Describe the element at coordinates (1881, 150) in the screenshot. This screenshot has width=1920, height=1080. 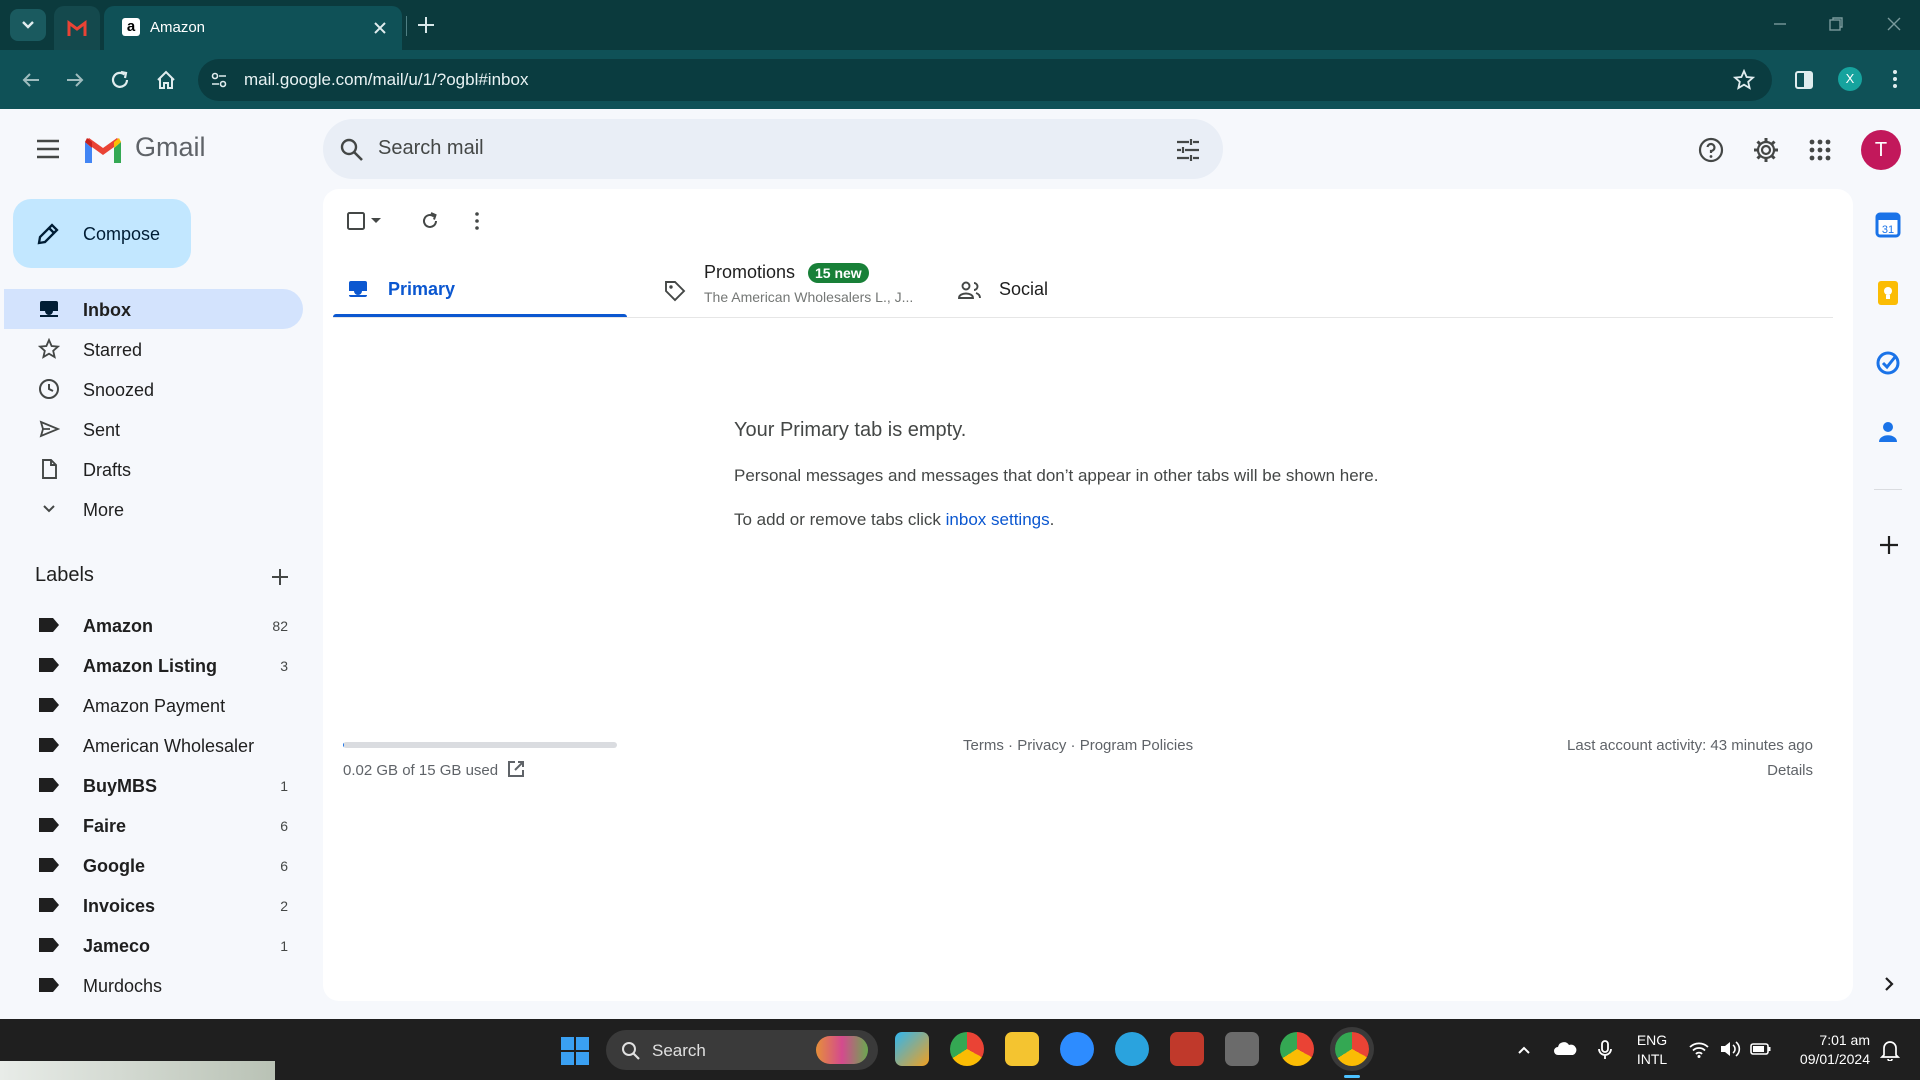
I see `account-avatar: T` at that location.